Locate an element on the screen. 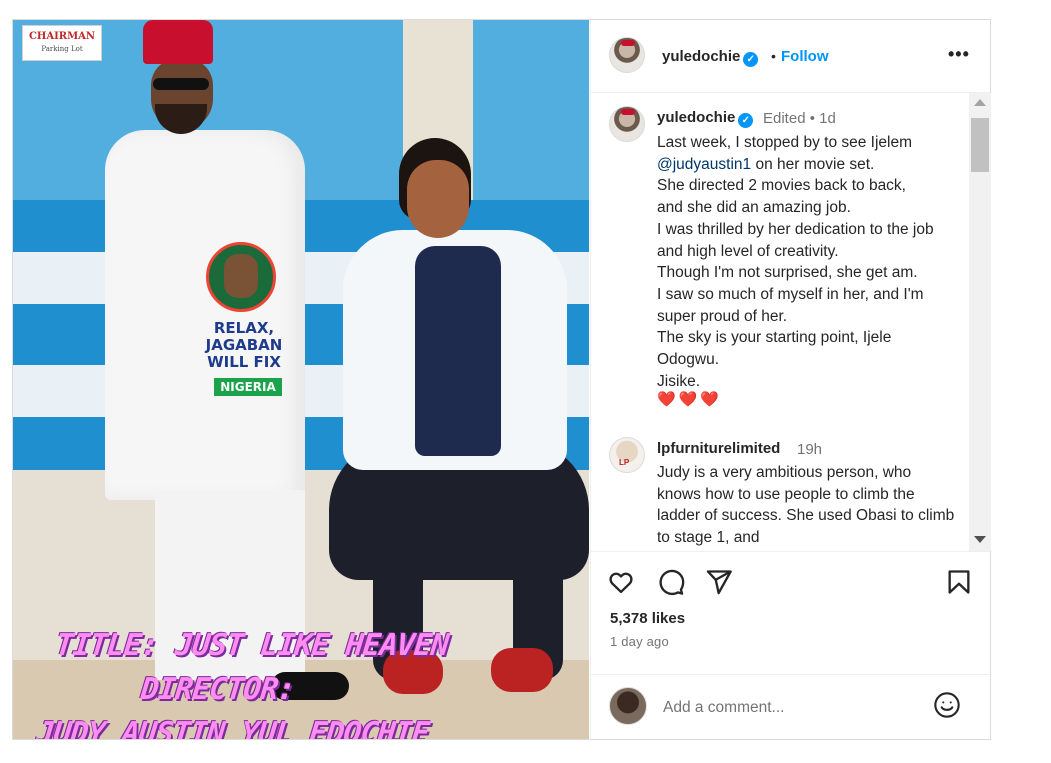 This screenshot has width=1051, height=763. parking-sign-title: CHAIRMAN is located at coordinates (62, 36).